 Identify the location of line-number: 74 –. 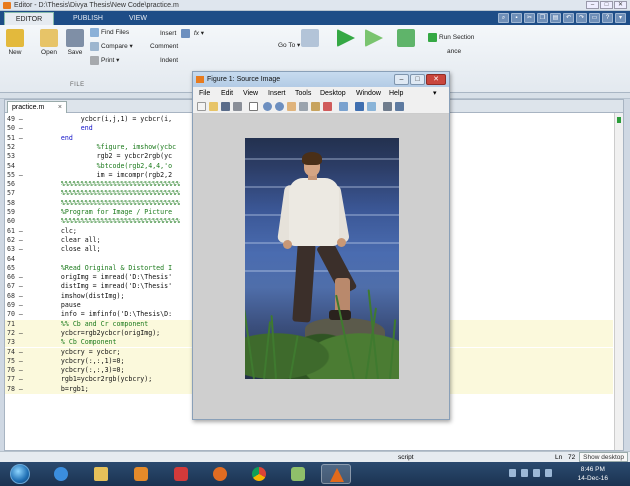
(15, 351).